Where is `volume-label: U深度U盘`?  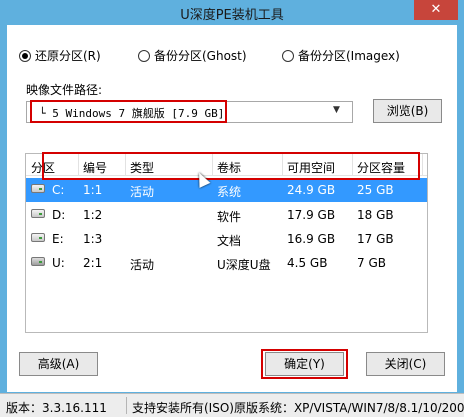 volume-label: U深度U盘 is located at coordinates (244, 265).